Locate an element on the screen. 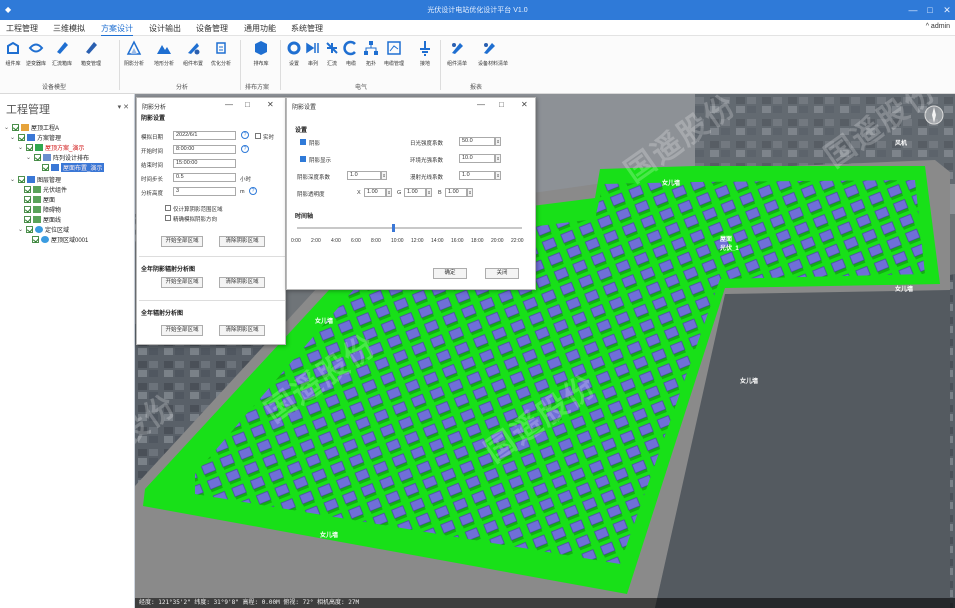 The height and width of the screenshot is (608, 955). tool-terrain-analysis: 地形分析 is located at coordinates (164, 53).